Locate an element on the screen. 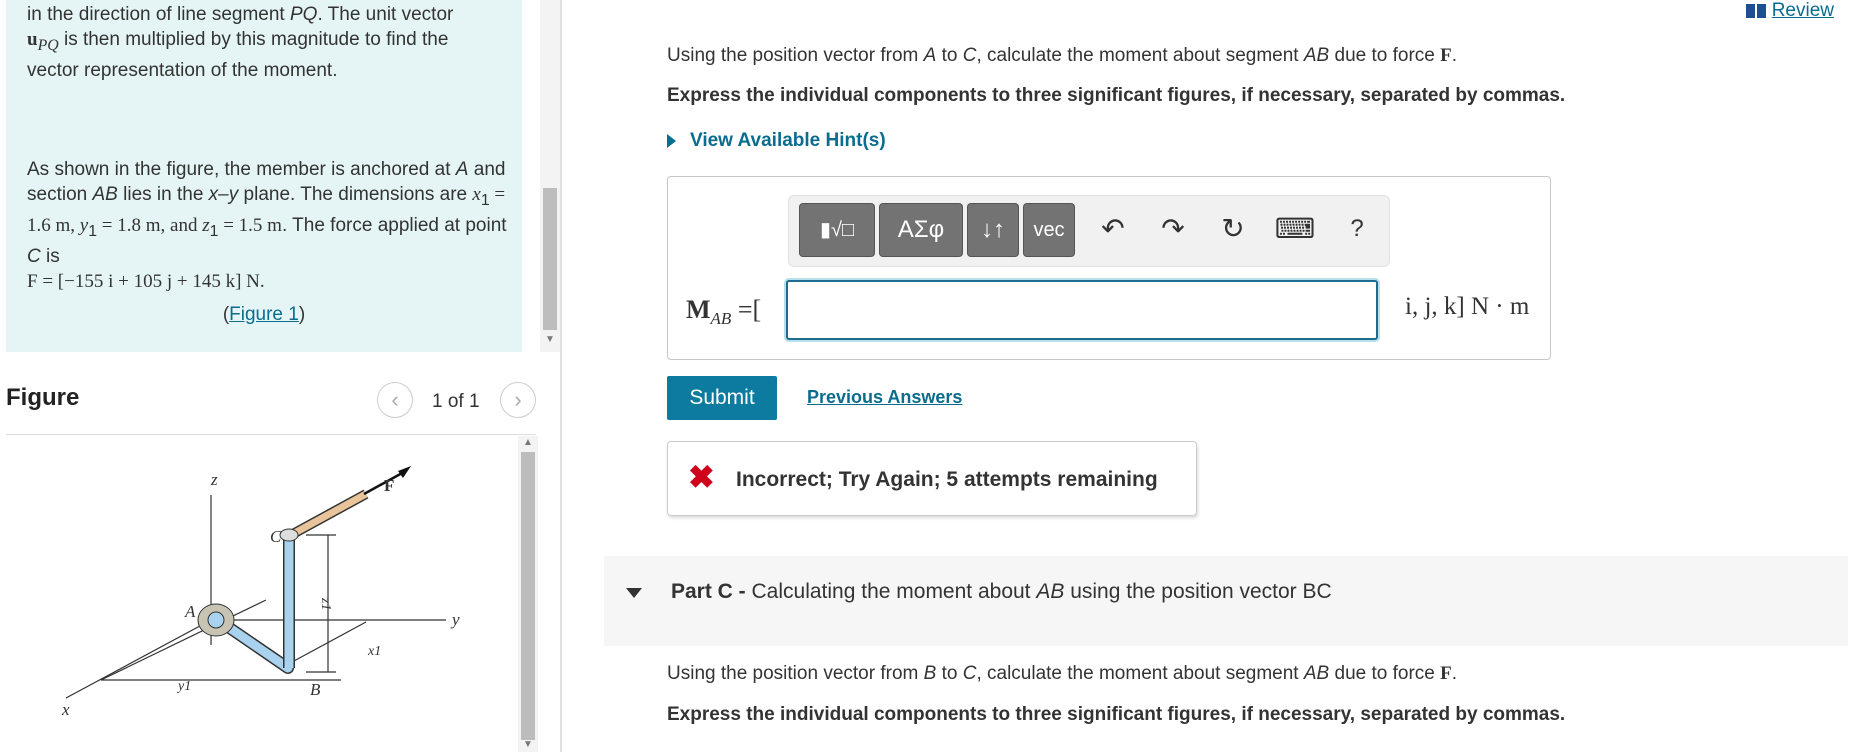 Image resolution: width=1872 pixels, height=752 pixels. figure-1-link: Figure 1 is located at coordinates (264, 314).